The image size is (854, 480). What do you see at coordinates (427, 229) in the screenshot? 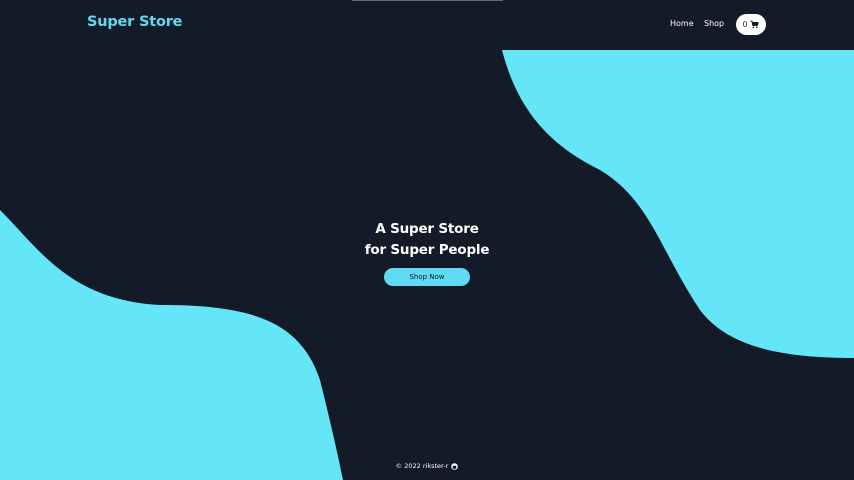
I see `hero-heading-line-1: A Super Store` at bounding box center [427, 229].